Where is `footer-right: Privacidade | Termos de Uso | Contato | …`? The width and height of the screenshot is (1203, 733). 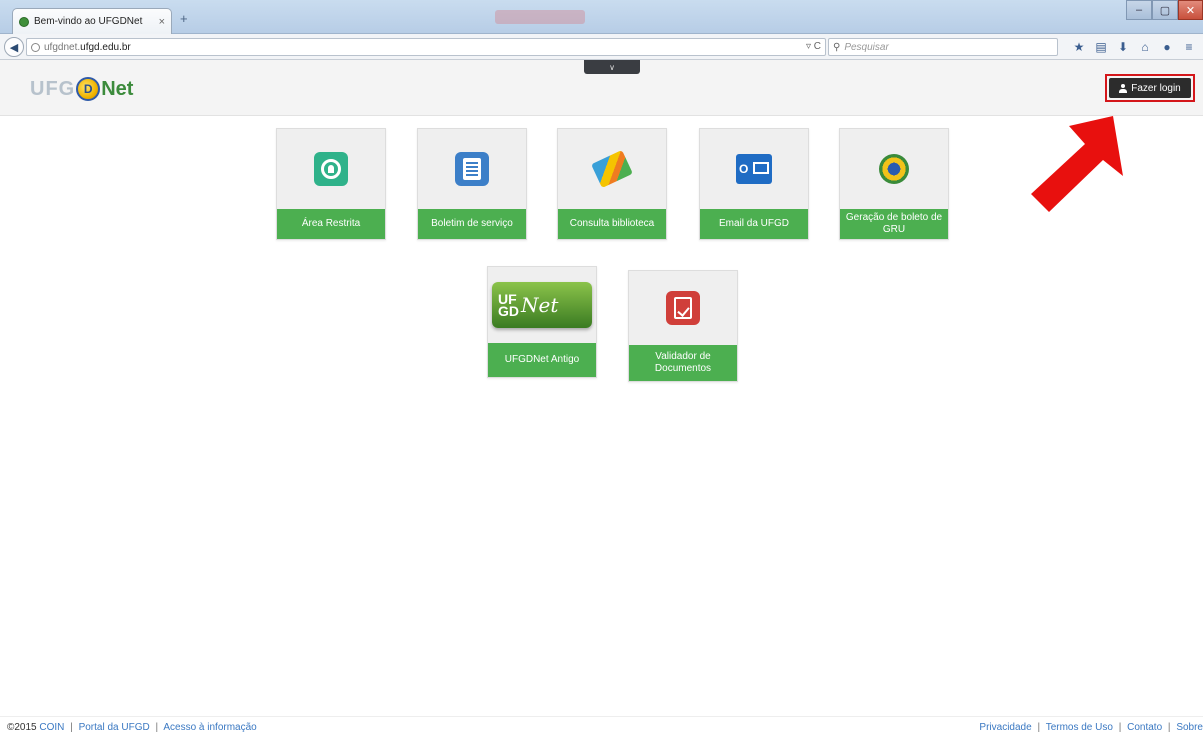
footer-right: Privacidade | Termos de Uso | Contato | … is located at coordinates (1091, 727).